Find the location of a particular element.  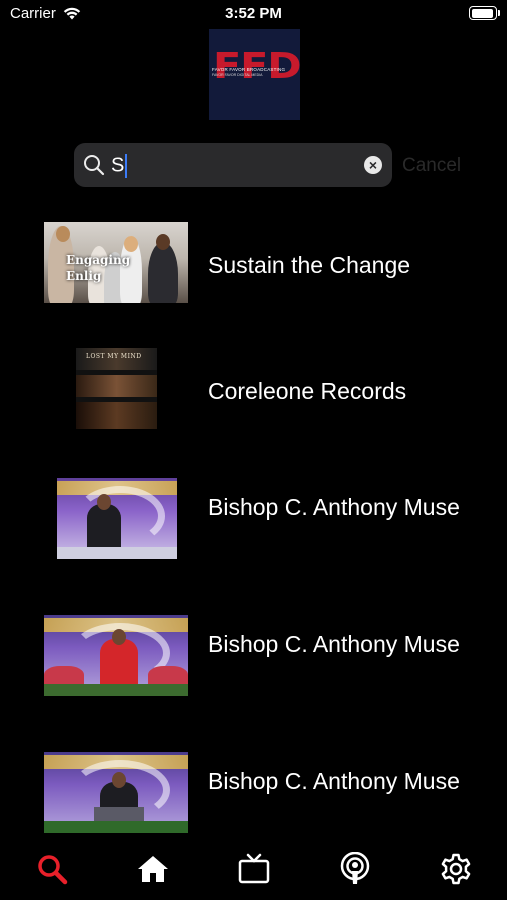

list-item: Engaging Enlig Sustain the Change is located at coordinates (253, 262).